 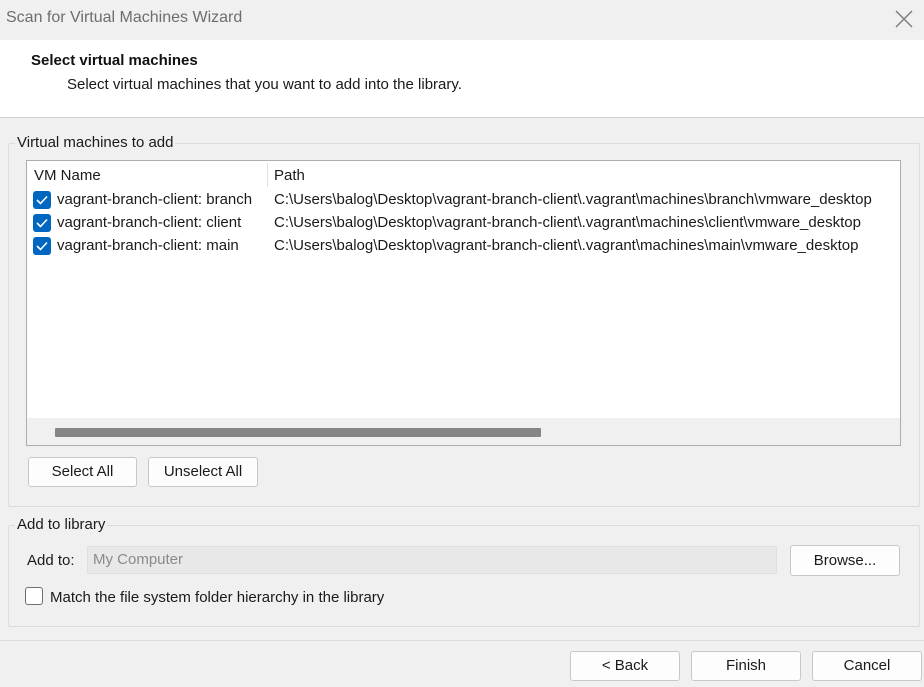 What do you see at coordinates (462, 20) in the screenshot?
I see `title-bar: Scan for Virtual Machines Wizard` at bounding box center [462, 20].